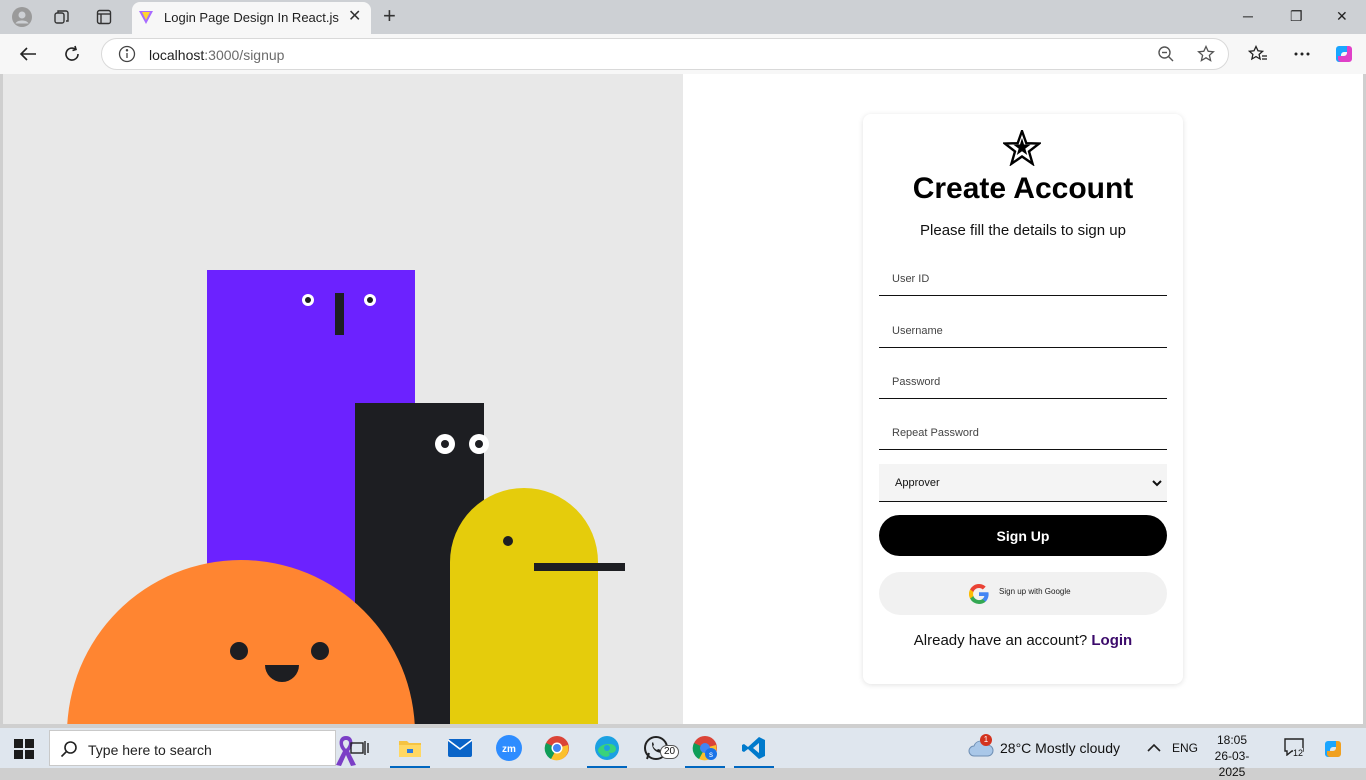 The width and height of the screenshot is (1366, 780). I want to click on taskbar-search-placeholder: Type here to search, so click(150, 750).